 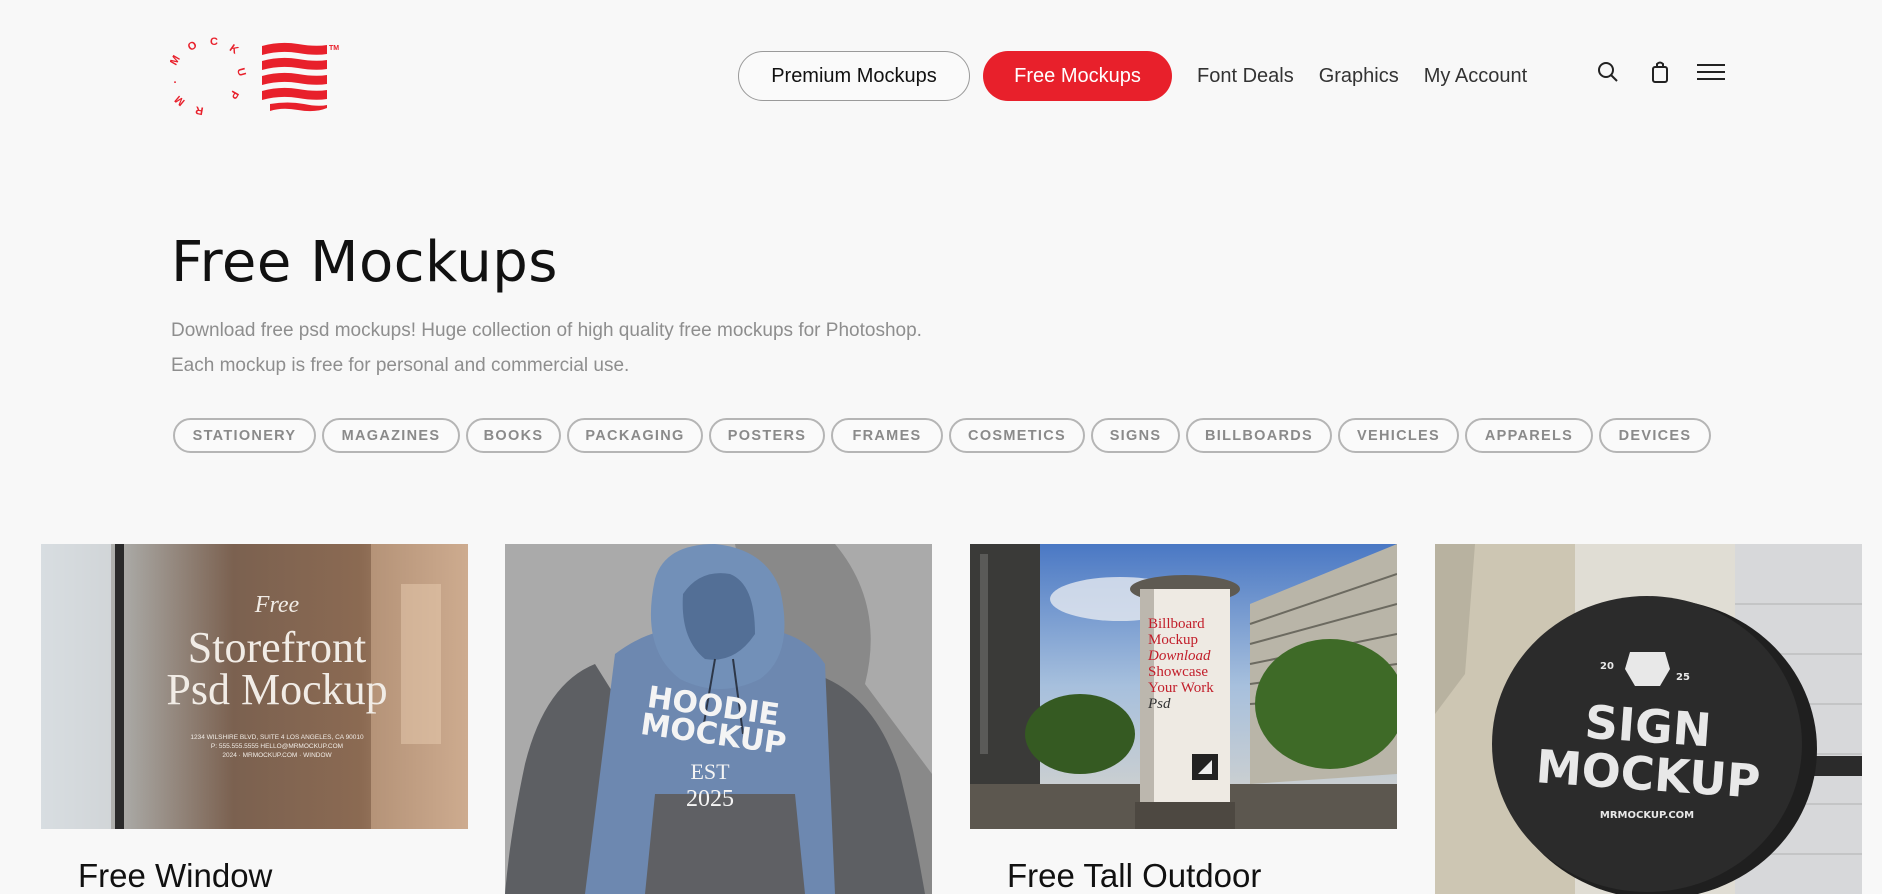 I want to click on nav-link-font-deals: Font Deals, so click(x=1245, y=76).